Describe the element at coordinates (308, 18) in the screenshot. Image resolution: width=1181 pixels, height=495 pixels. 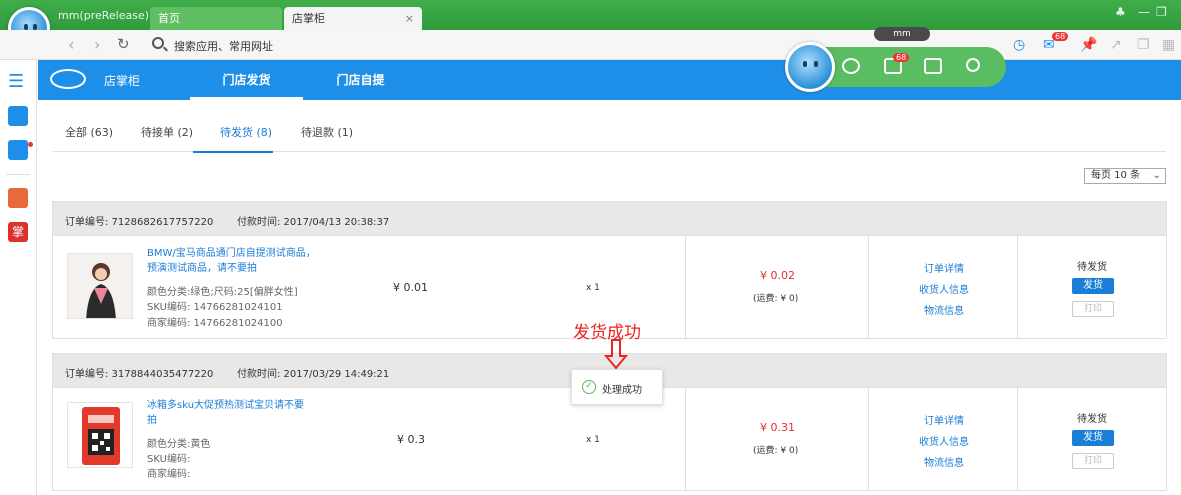
I see `tab-shop-label: 店掌柜` at that location.